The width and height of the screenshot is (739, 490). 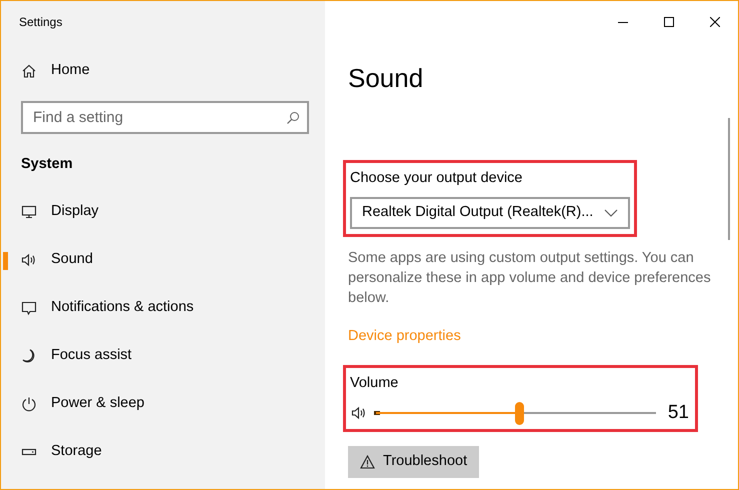 I want to click on close-icon, so click(x=715, y=22).